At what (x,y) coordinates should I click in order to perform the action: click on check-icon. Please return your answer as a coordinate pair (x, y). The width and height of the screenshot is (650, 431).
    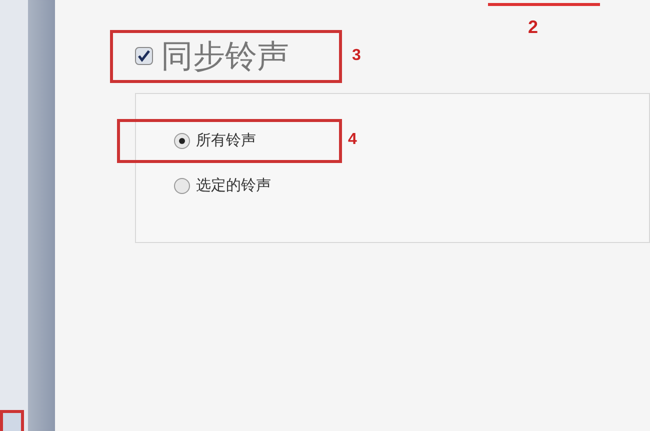
    Looking at the image, I should click on (144, 56).